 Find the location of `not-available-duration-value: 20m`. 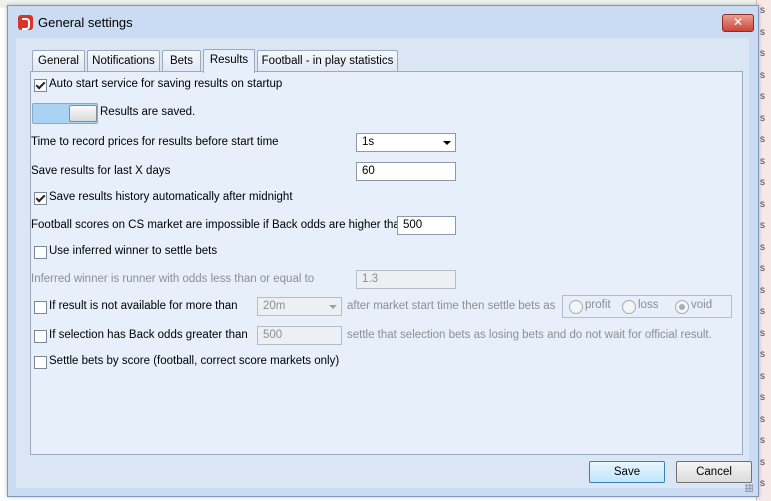

not-available-duration-value: 20m is located at coordinates (274, 306).